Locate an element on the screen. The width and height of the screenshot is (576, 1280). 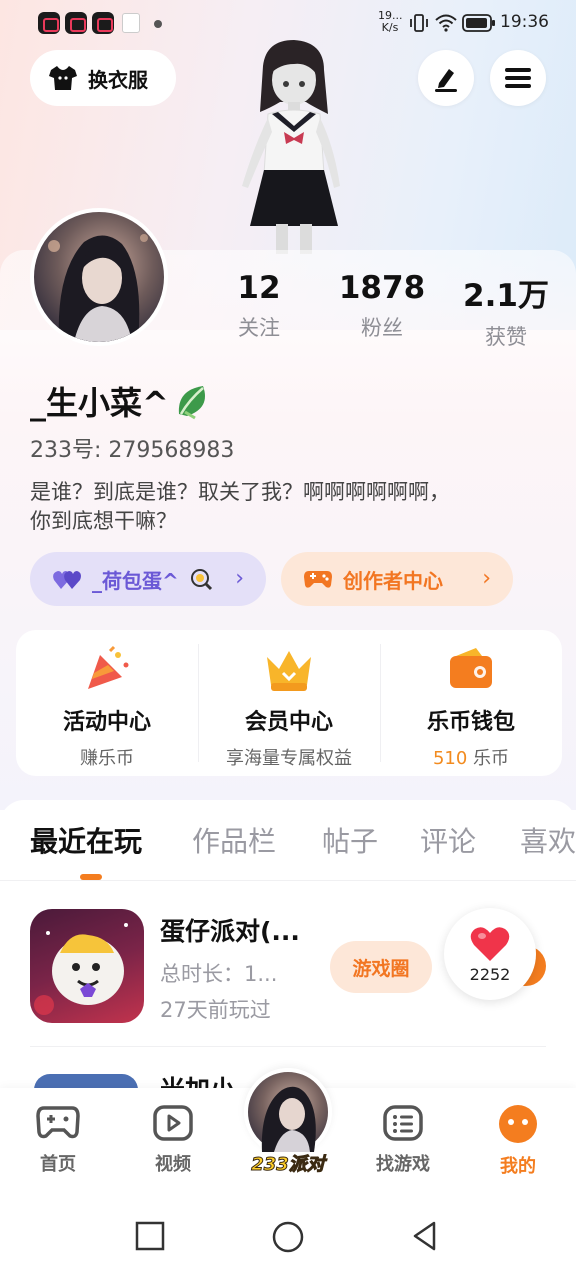
nav-party-avatar is located at coordinates (288, 1112).